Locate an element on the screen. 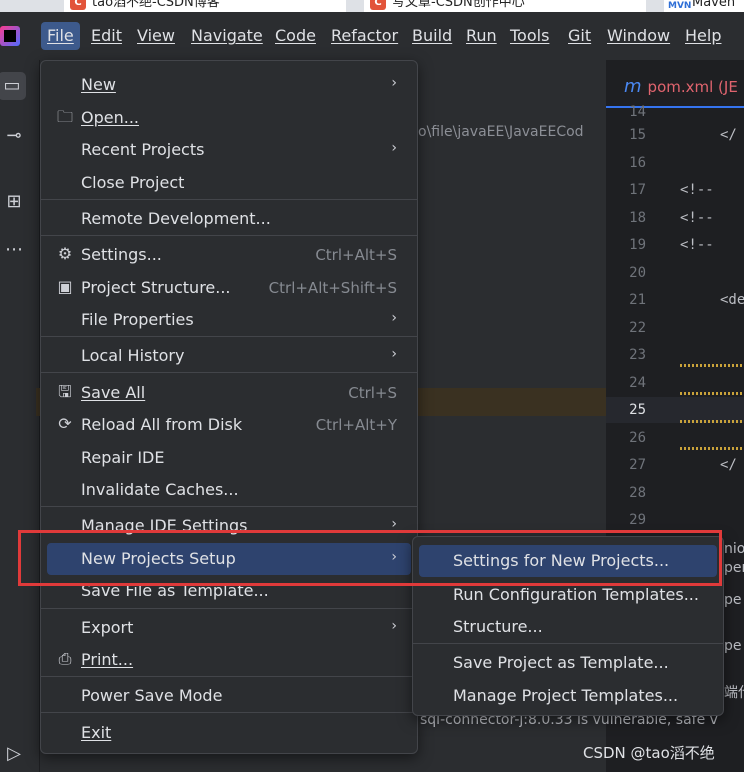 The width and height of the screenshot is (744, 772). menu-item-file-properties: File Properties › is located at coordinates (229, 320).